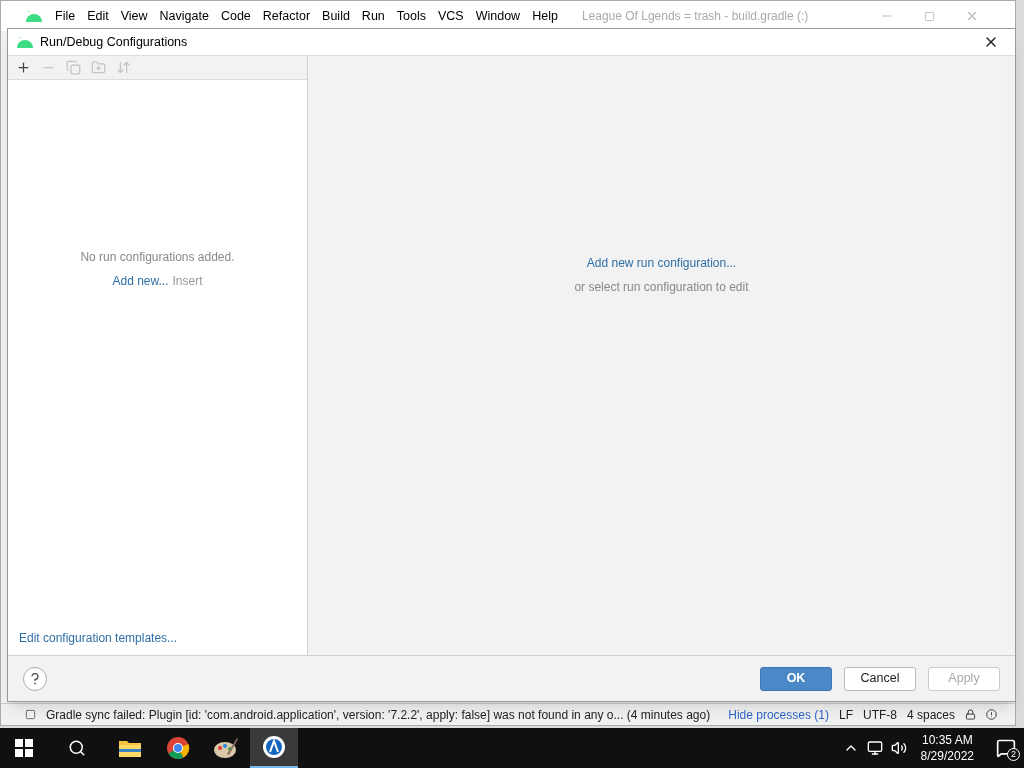 This screenshot has height=768, width=1024. I want to click on menu-item: Code, so click(235, 16).